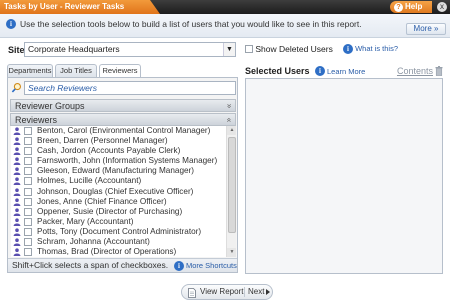 Image resolution: width=450 pixels, height=308 pixels. I want to click on tab-job-titles: Job Titles, so click(76, 70).